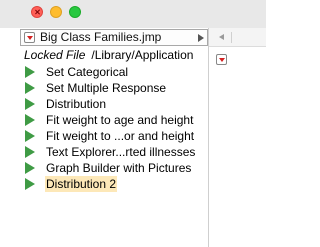 The height and width of the screenshot is (247, 320). I want to click on table-script-item: Text Explorer...rted illnesses, so click(114, 152).